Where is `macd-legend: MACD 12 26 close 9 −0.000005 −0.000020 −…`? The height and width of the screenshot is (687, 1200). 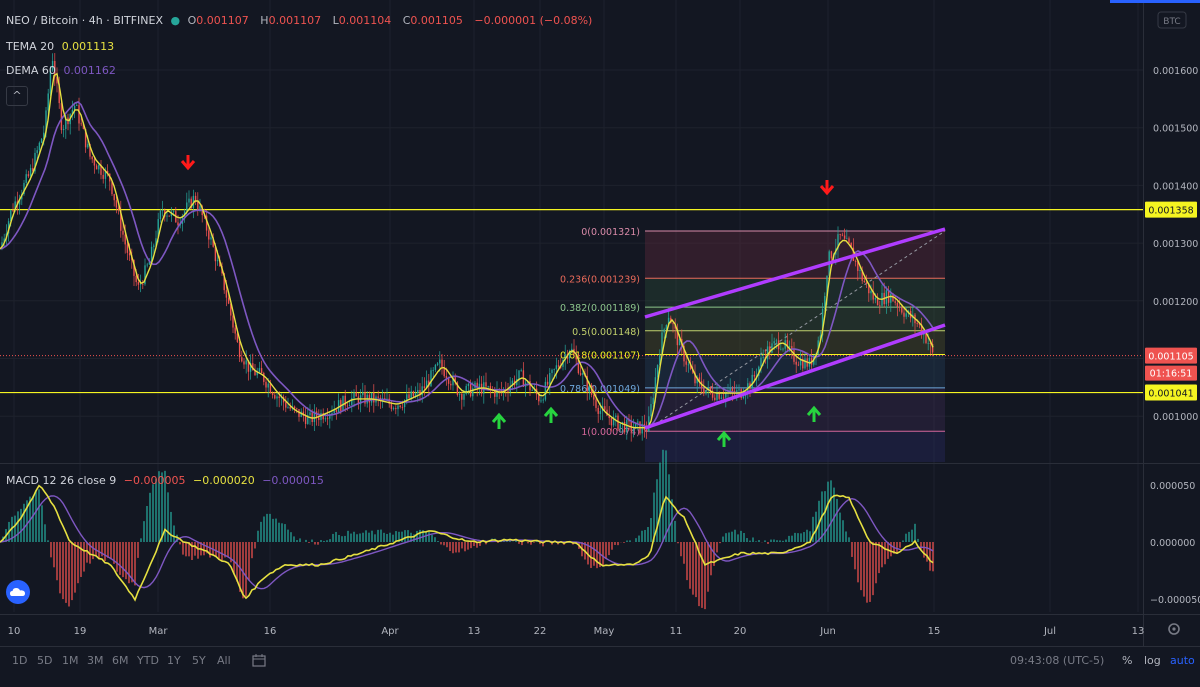 macd-legend: MACD 12 26 close 9 −0.000005 −0.000020 −… is located at coordinates (167, 480).